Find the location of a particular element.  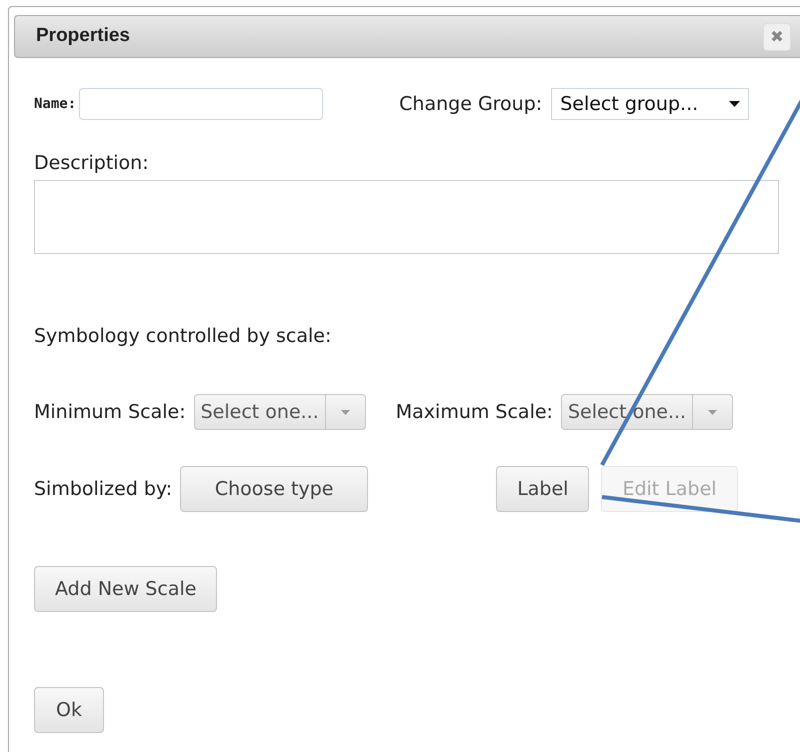

field-label: Simbolized by: is located at coordinates (103, 489).